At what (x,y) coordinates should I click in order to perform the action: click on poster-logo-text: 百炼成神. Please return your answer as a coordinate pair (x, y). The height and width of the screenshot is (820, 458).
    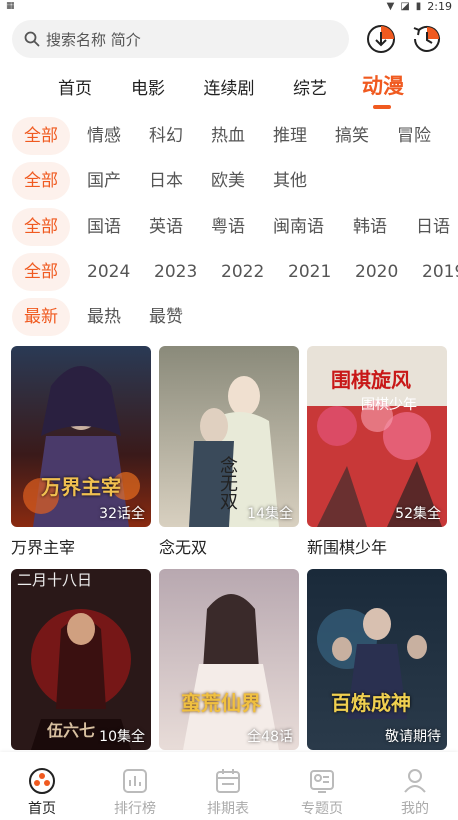
    Looking at the image, I should click on (371, 703).